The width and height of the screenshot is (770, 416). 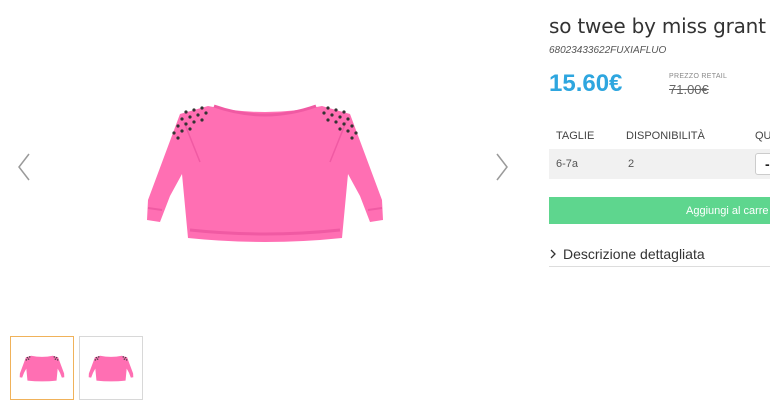 I want to click on description-label: Descrizione dettagliata, so click(x=634, y=254).